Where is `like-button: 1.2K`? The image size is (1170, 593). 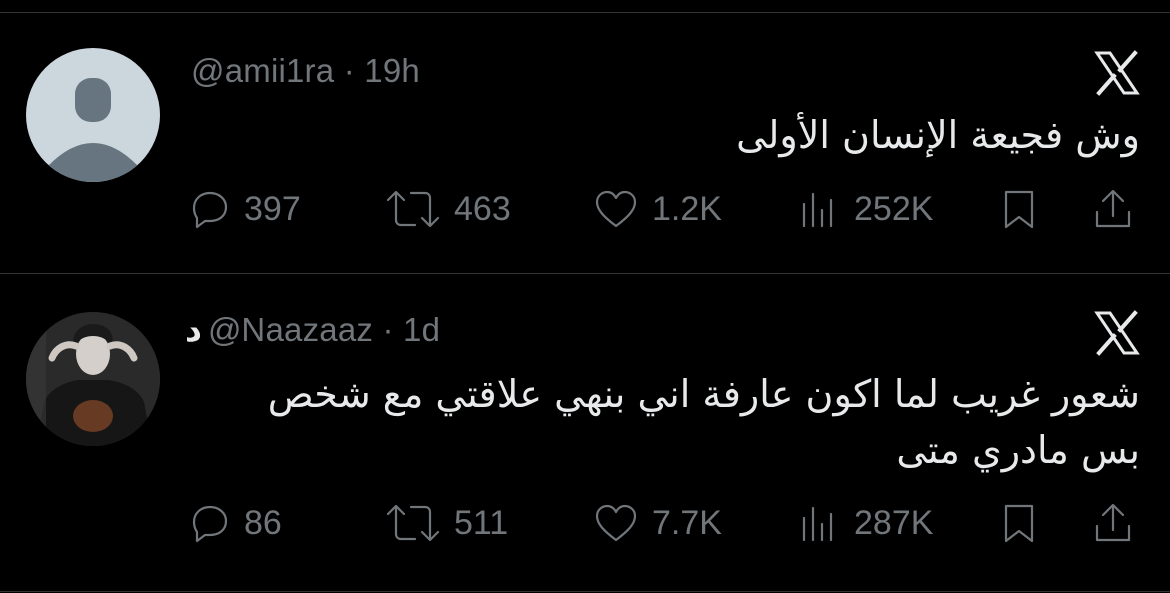
like-button: 1.2K is located at coordinates (657, 209).